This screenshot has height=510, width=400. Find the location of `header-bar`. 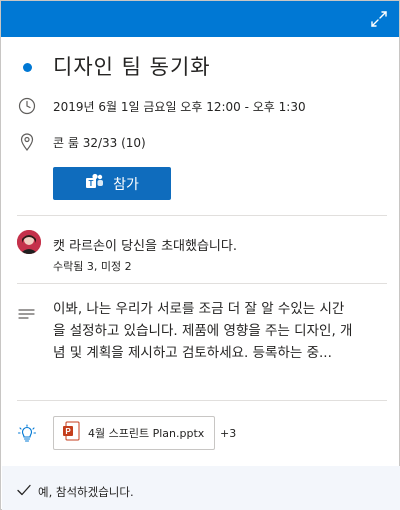

header-bar is located at coordinates (200, 19).